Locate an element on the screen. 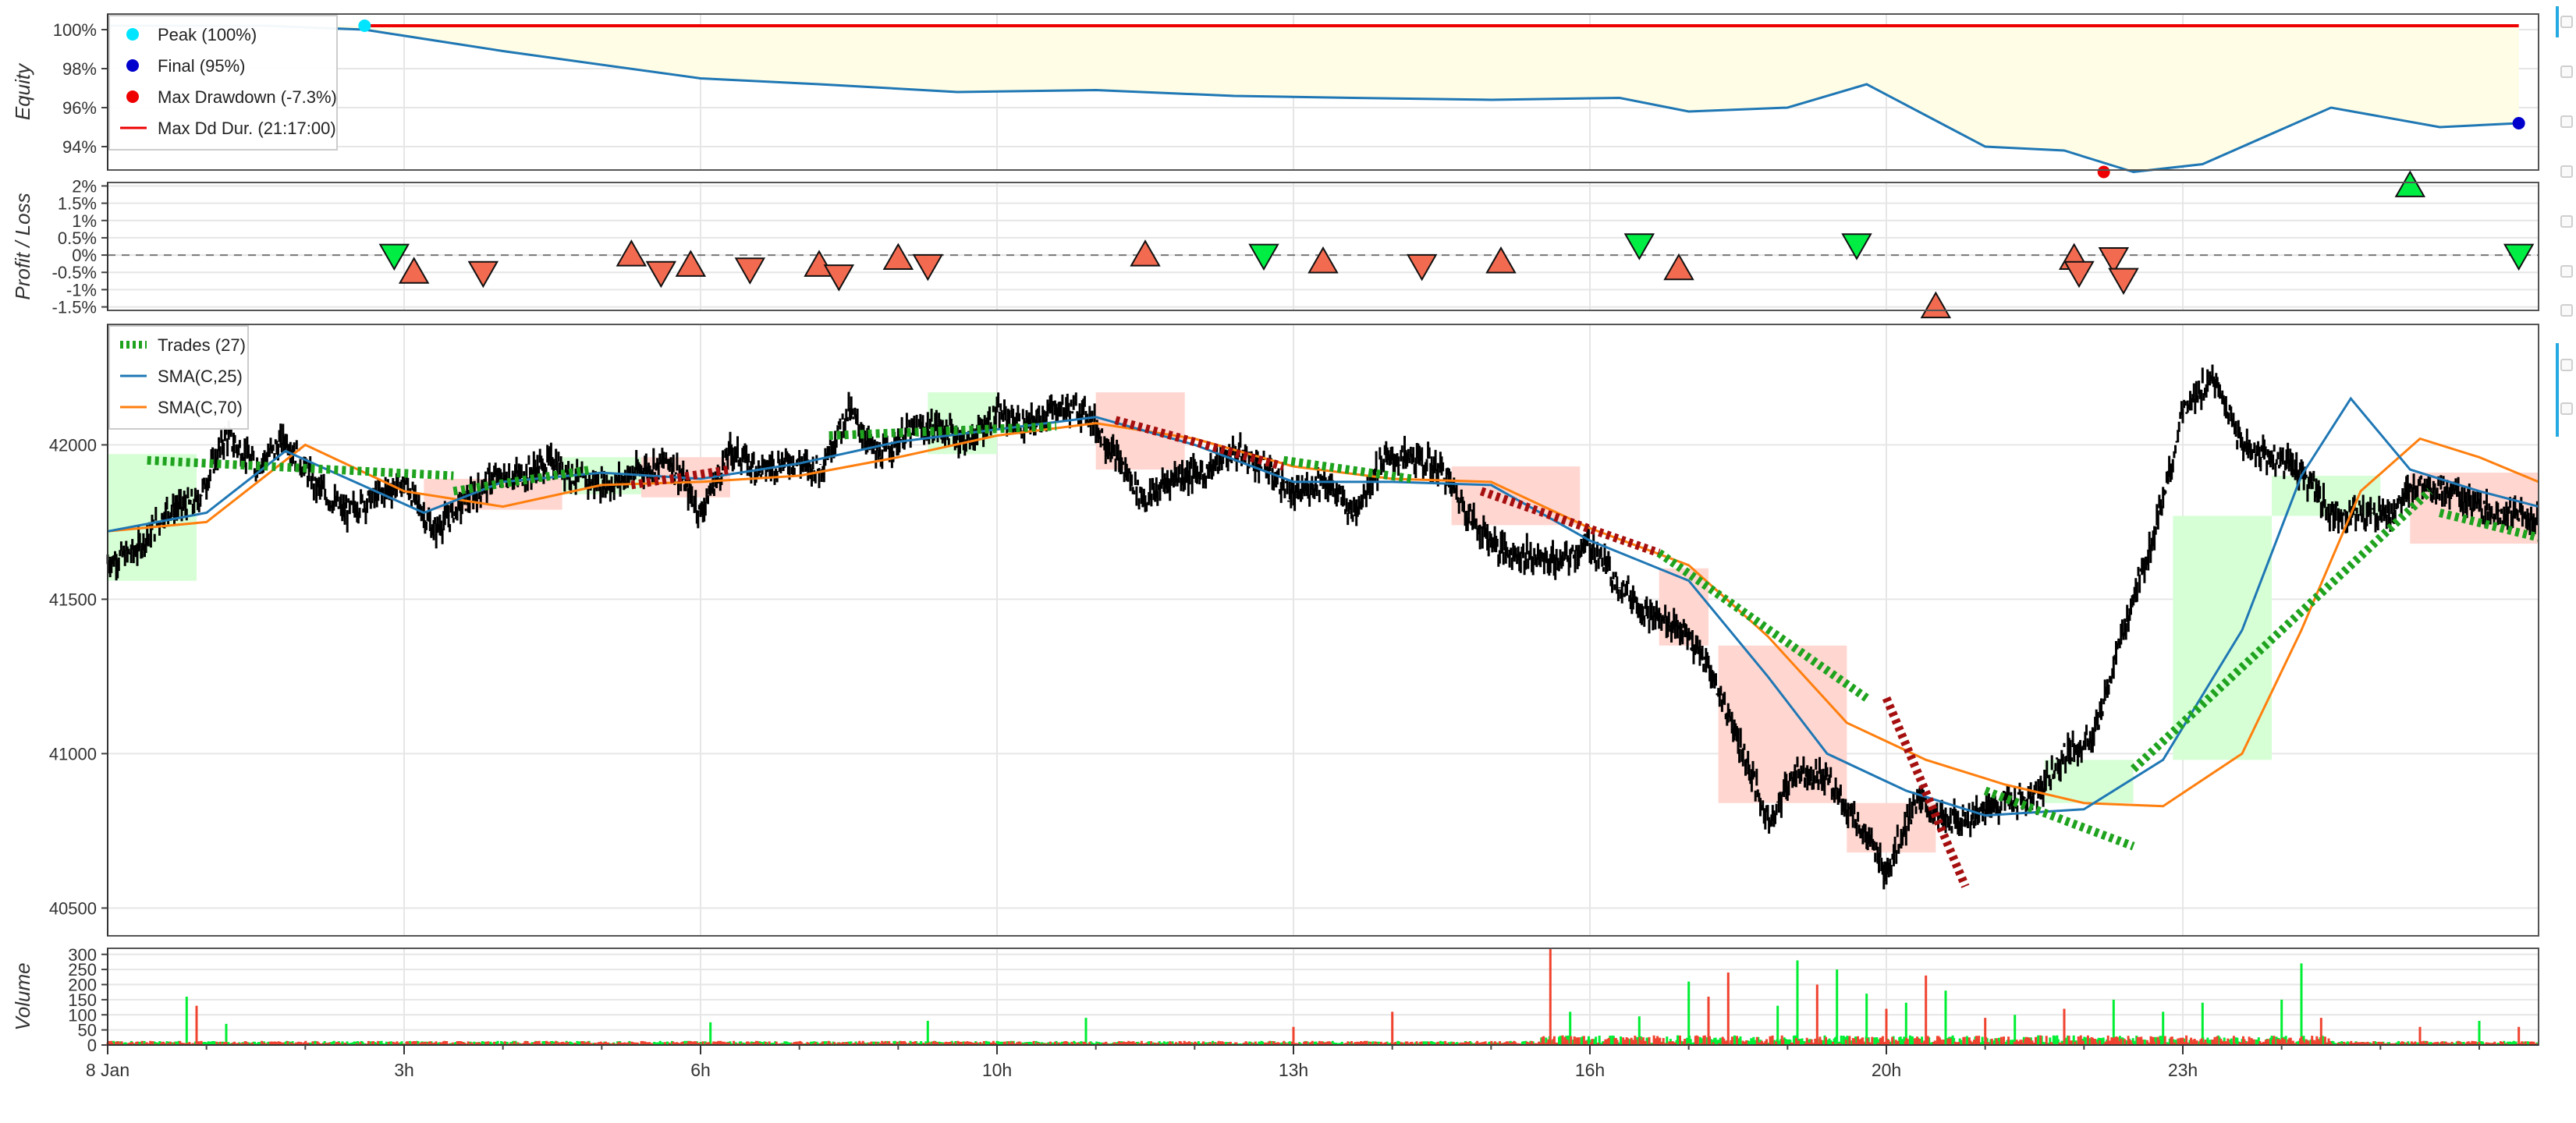 Image resolution: width=2576 pixels, height=1123 pixels. x-tick-label: 3h is located at coordinates (404, 1070).